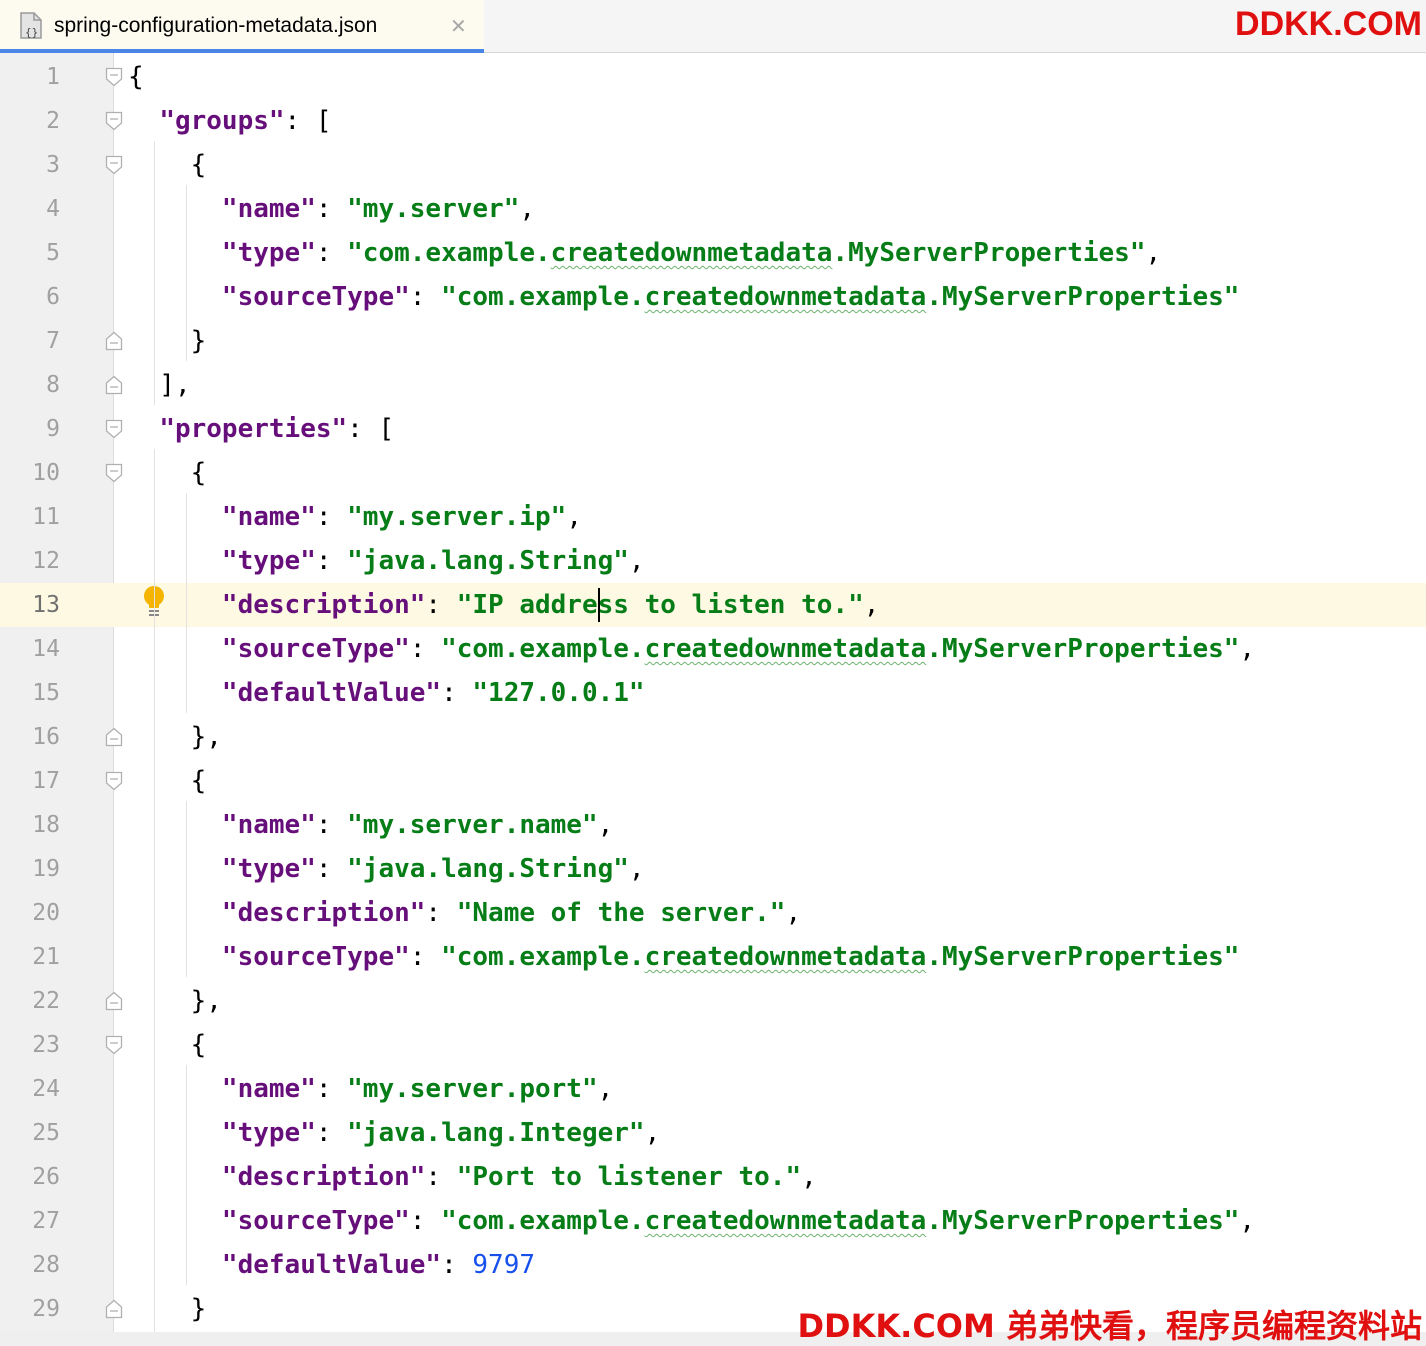  Describe the element at coordinates (713, 429) in the screenshot. I see `code-line: 9 "properties": [` at that location.